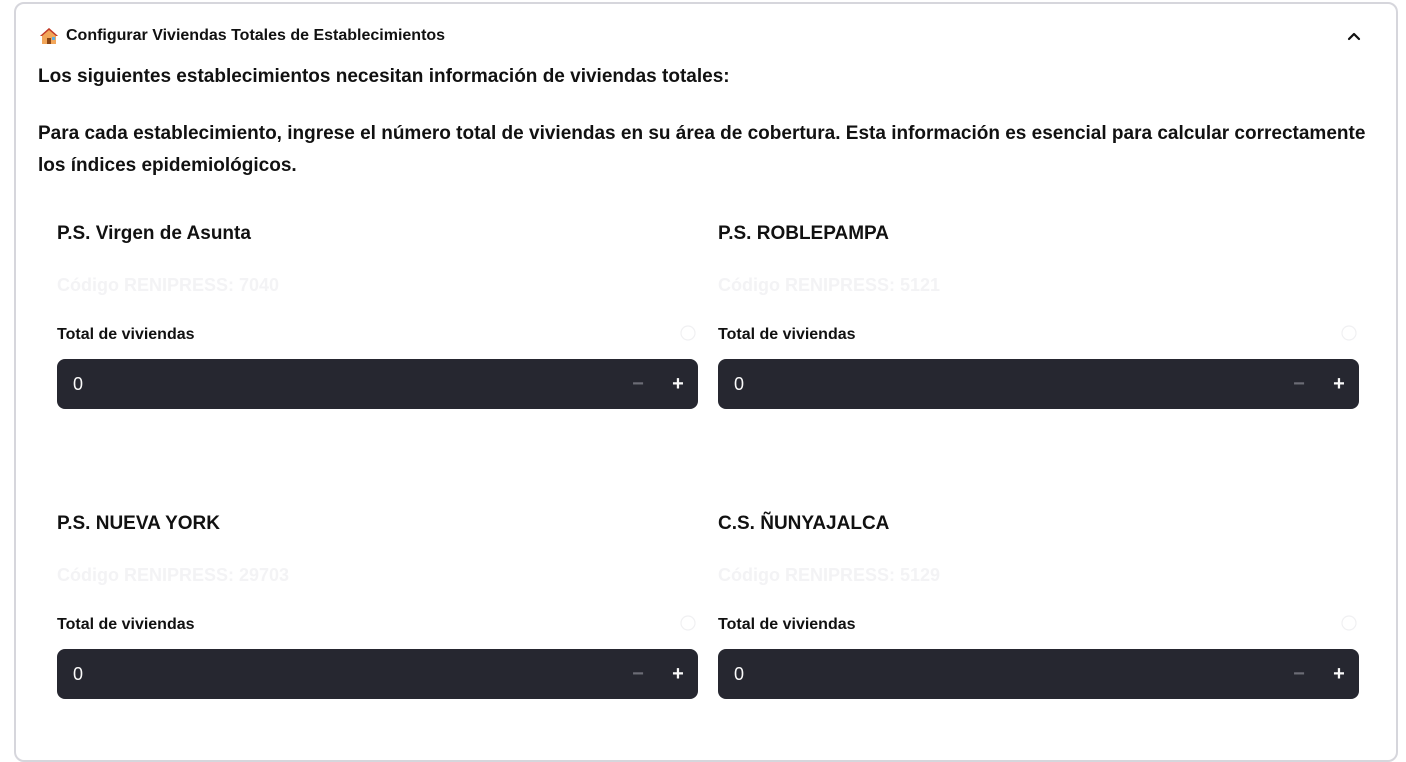  I want to click on house-icon, so click(49, 36).